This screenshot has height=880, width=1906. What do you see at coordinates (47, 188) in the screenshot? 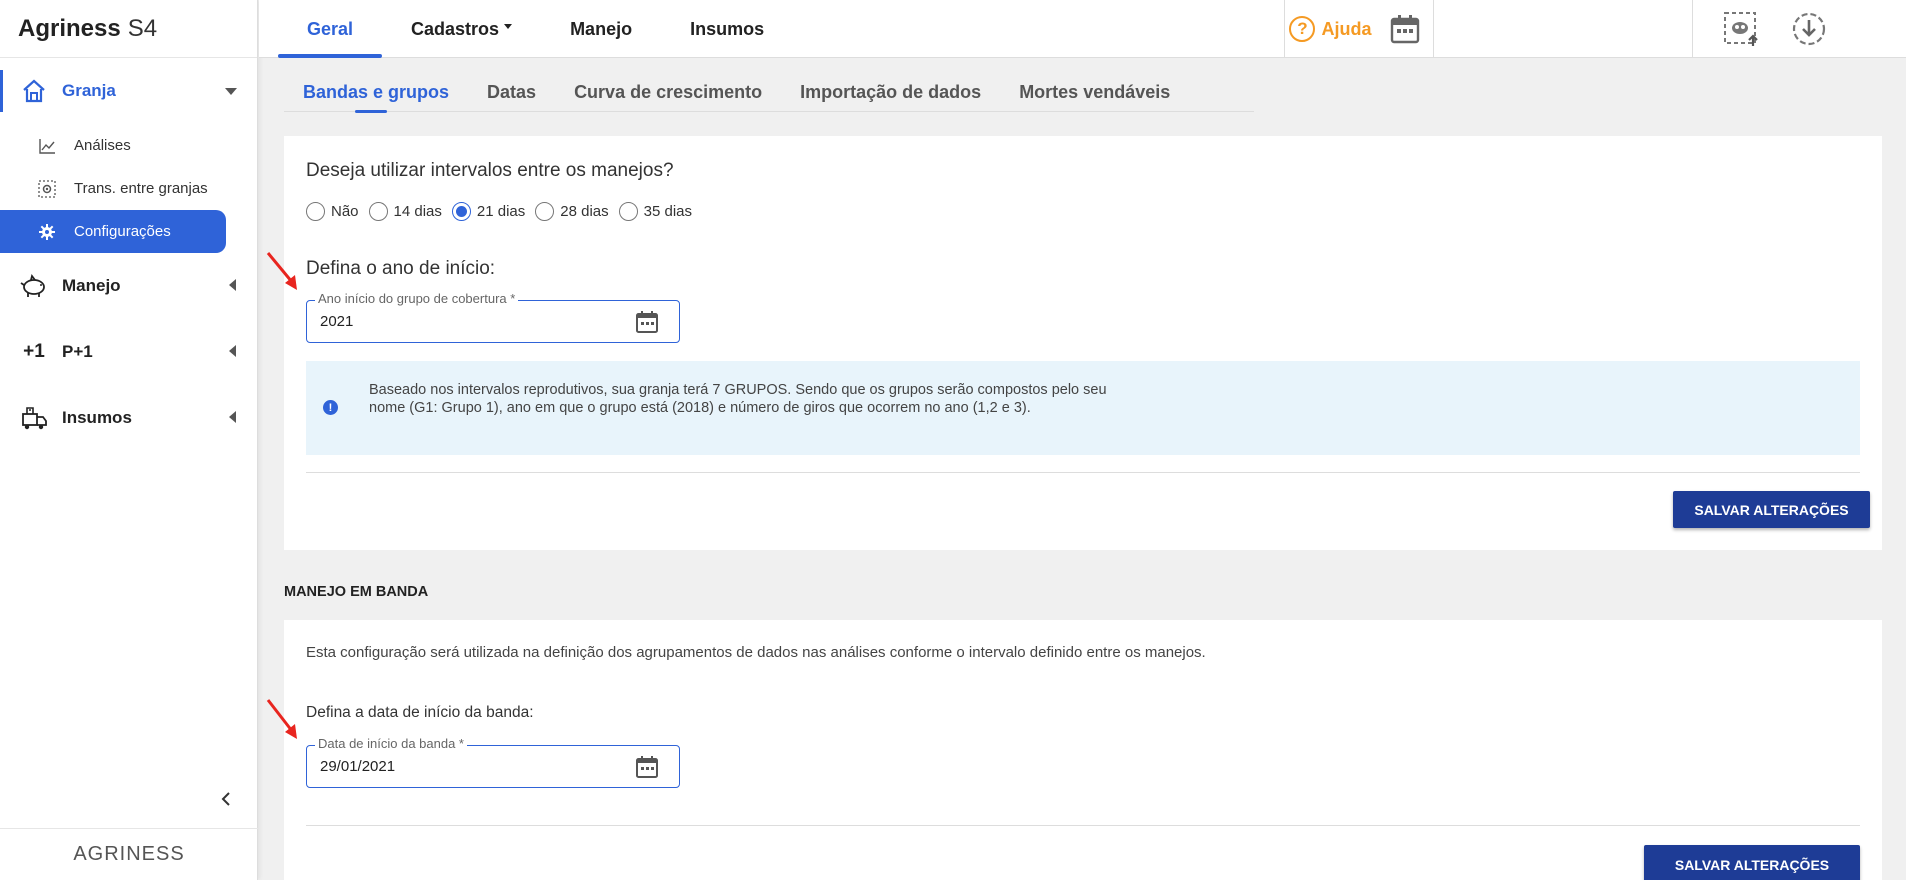
I see `transfer-icon` at bounding box center [47, 188].